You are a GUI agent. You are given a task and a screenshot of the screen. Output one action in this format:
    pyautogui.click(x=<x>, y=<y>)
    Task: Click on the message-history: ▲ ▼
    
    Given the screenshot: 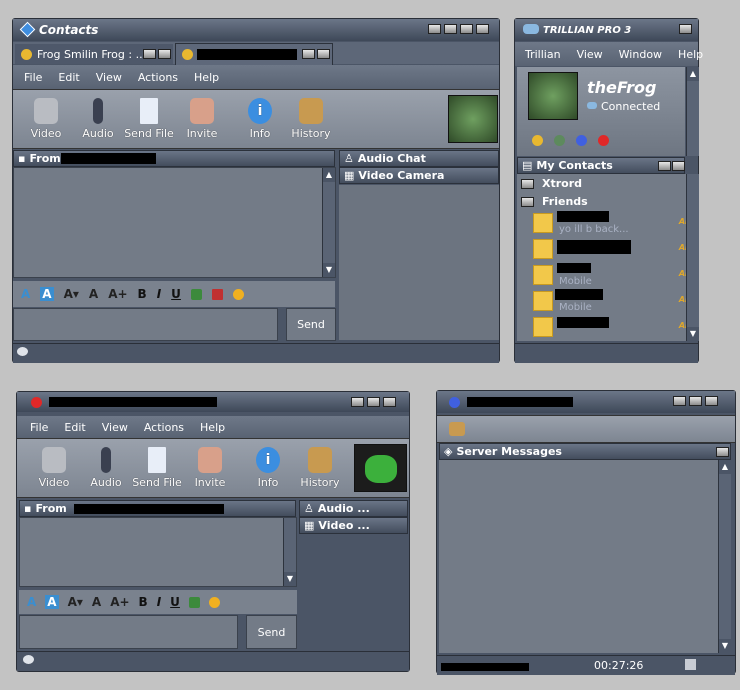 What is the action you would take?
    pyautogui.click(x=174, y=222)
    